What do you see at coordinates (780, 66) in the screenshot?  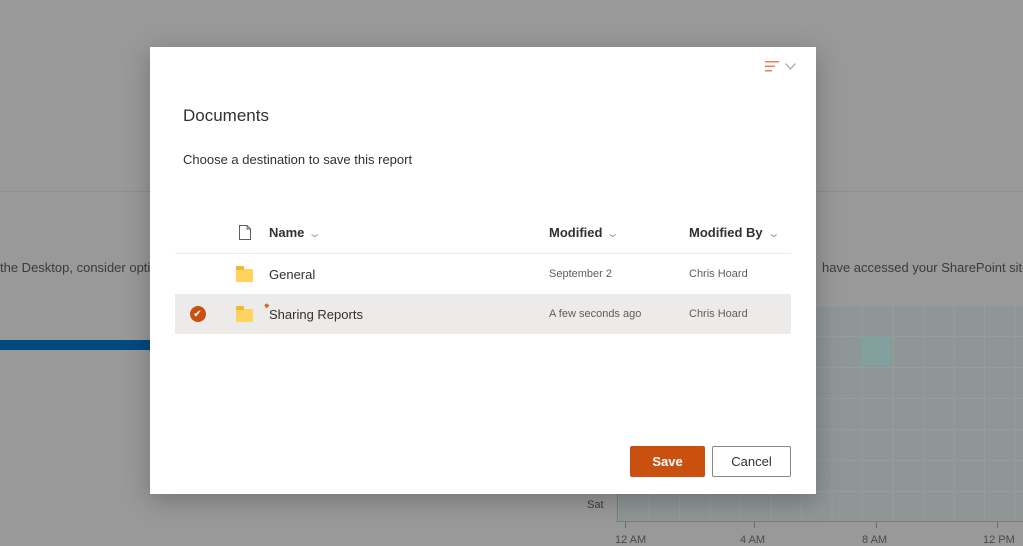 I see `view-switcher` at bounding box center [780, 66].